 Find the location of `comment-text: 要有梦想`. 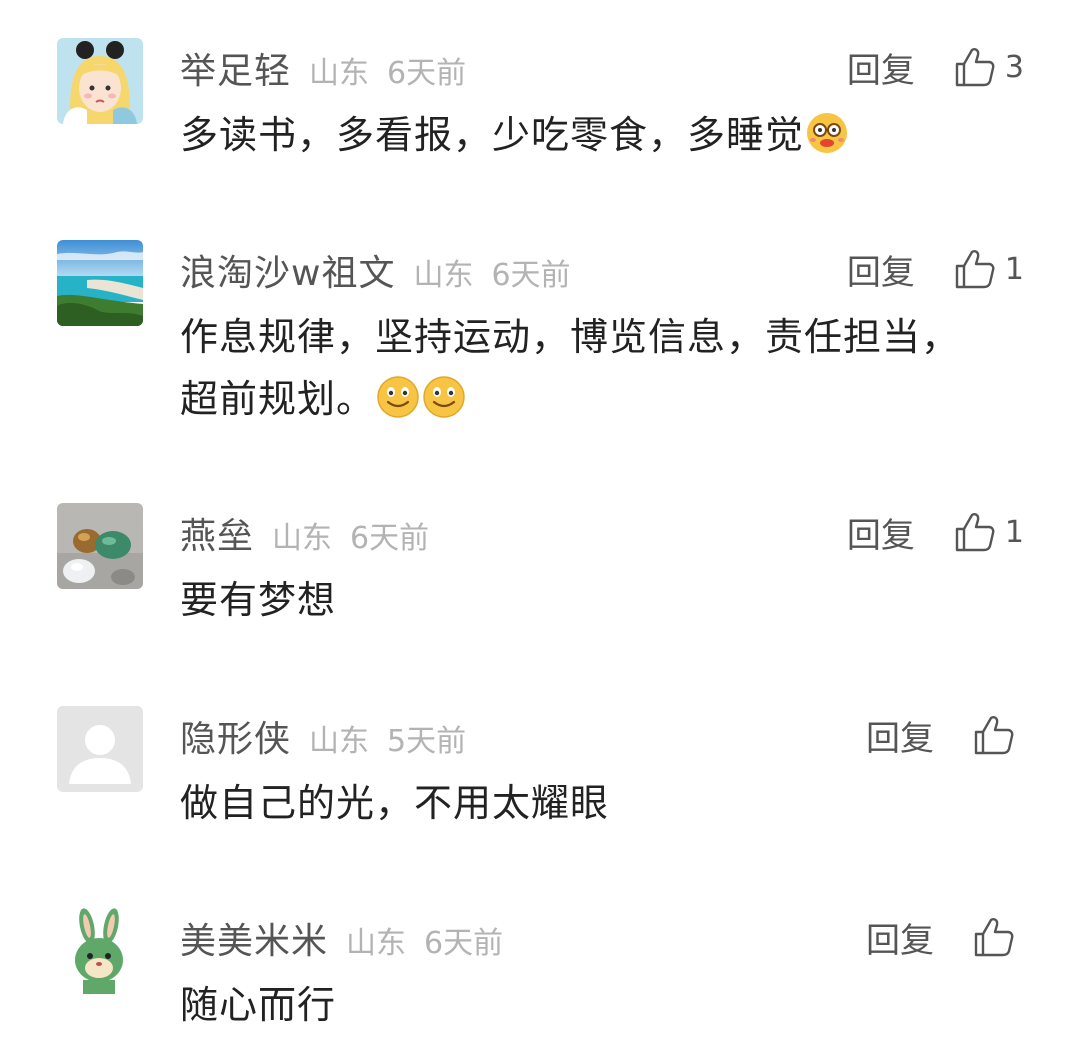

comment-text: 要有梦想 is located at coordinates (258, 600).